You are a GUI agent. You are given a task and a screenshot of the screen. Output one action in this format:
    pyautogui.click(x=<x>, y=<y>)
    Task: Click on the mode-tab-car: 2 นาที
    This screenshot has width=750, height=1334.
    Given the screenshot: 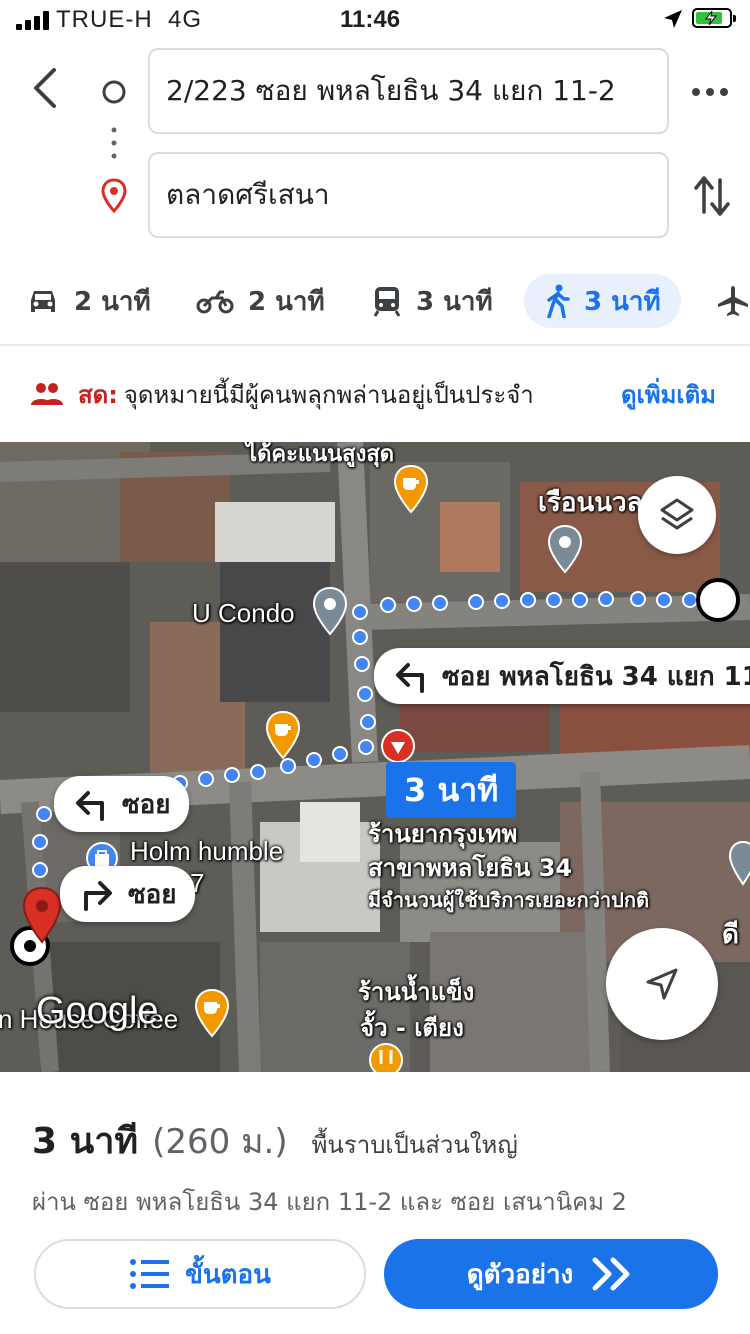 What is the action you would take?
    pyautogui.click(x=88, y=301)
    